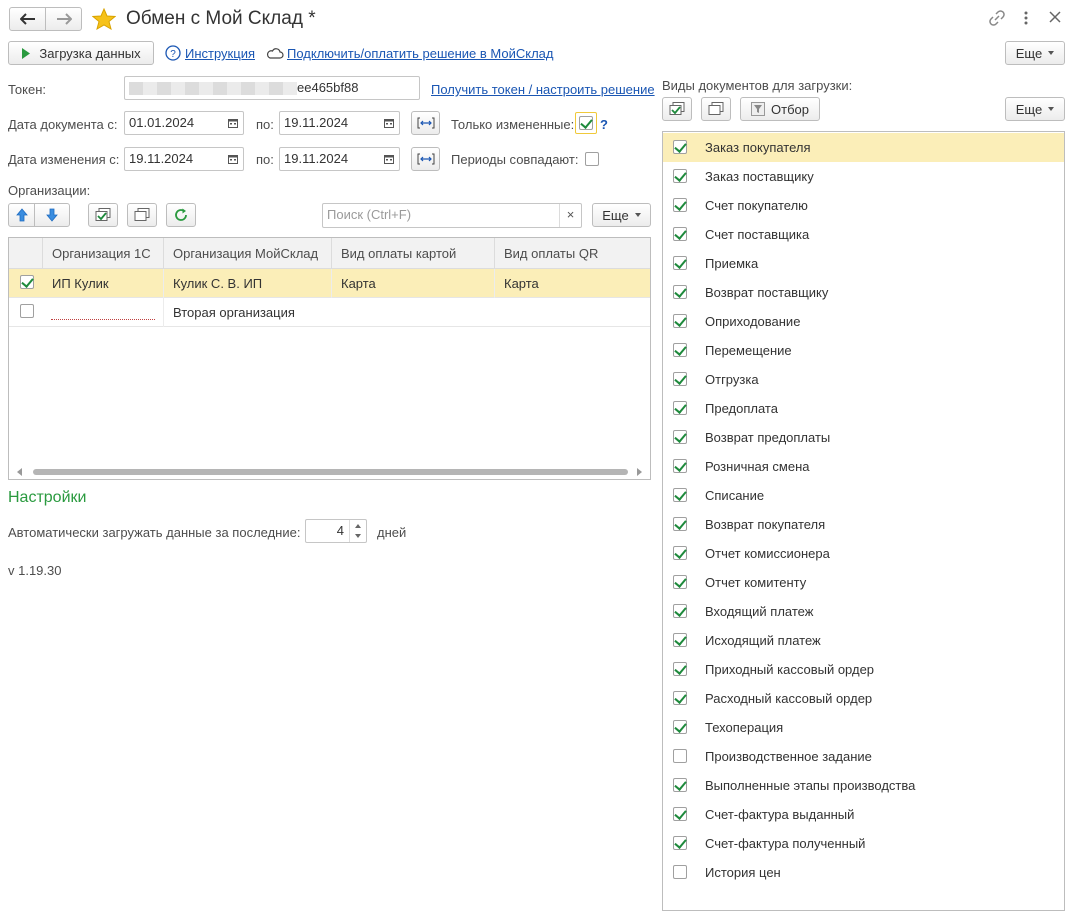 Image resolution: width=1075 pixels, height=918 pixels. I want to click on list-item: Возврат предоплаты, so click(863, 437).